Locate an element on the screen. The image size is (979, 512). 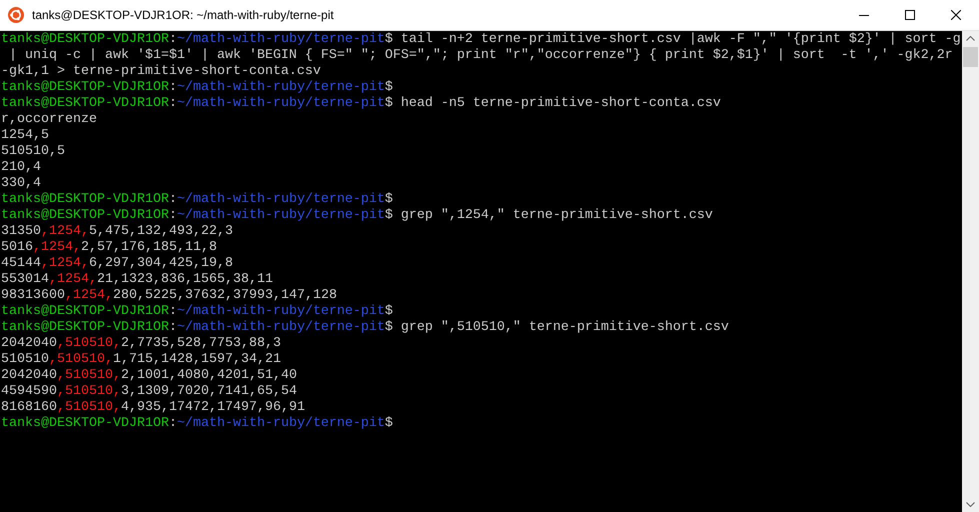
scroll-thumb is located at coordinates (970, 57).